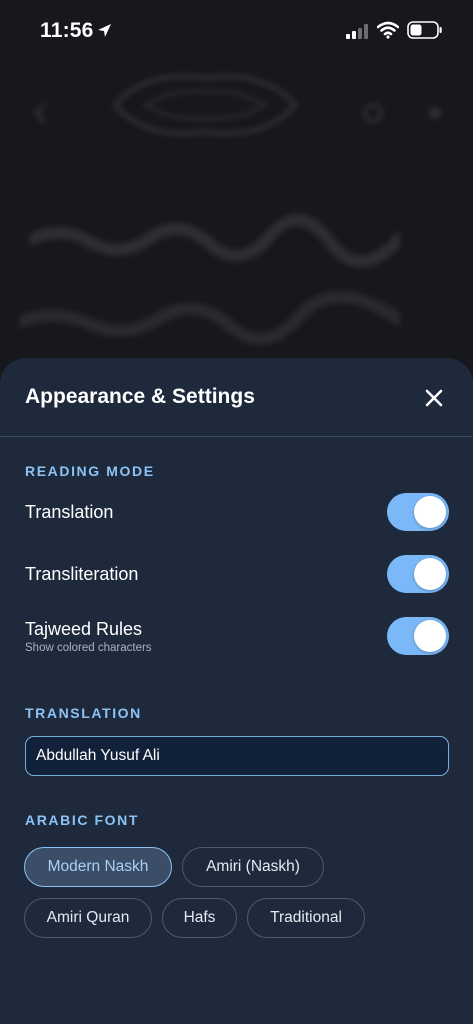 The image size is (473, 1024). Describe the element at coordinates (84, 629) in the screenshot. I see `toggle-label: Tajweed Rules` at that location.